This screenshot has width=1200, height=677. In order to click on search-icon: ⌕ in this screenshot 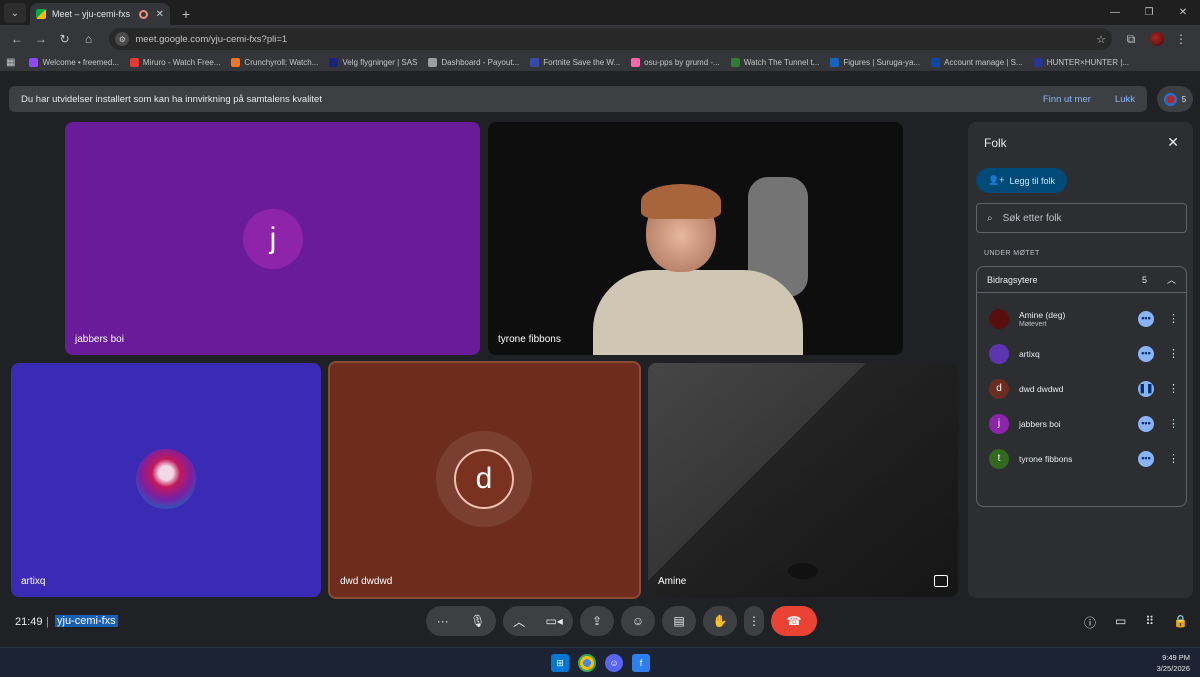, I will do `click(990, 218)`.